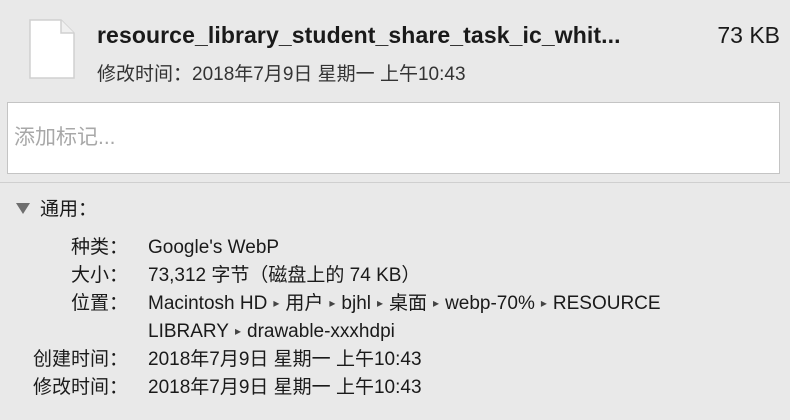 This screenshot has height=420, width=790. I want to click on size-label: 大小：, so click(99, 275).